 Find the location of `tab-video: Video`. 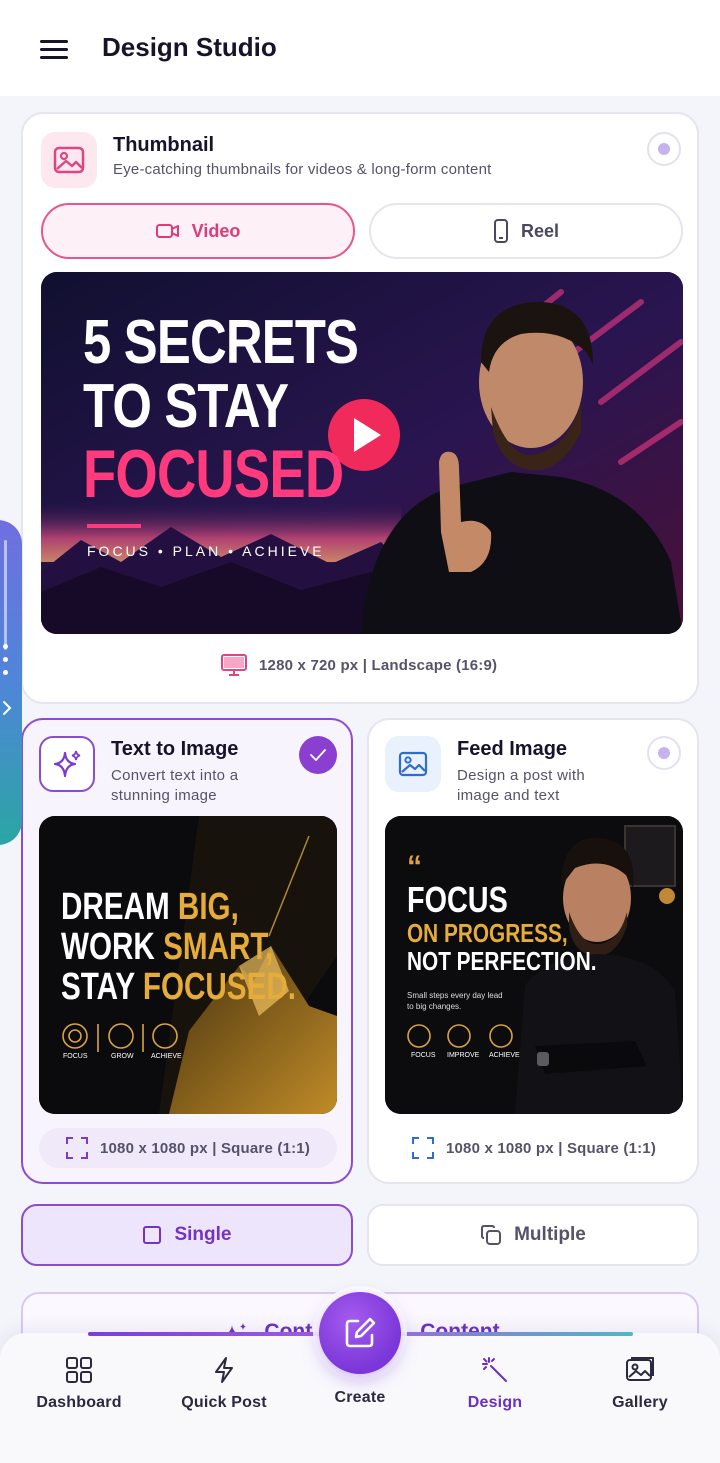

tab-video: Video is located at coordinates (198, 231).